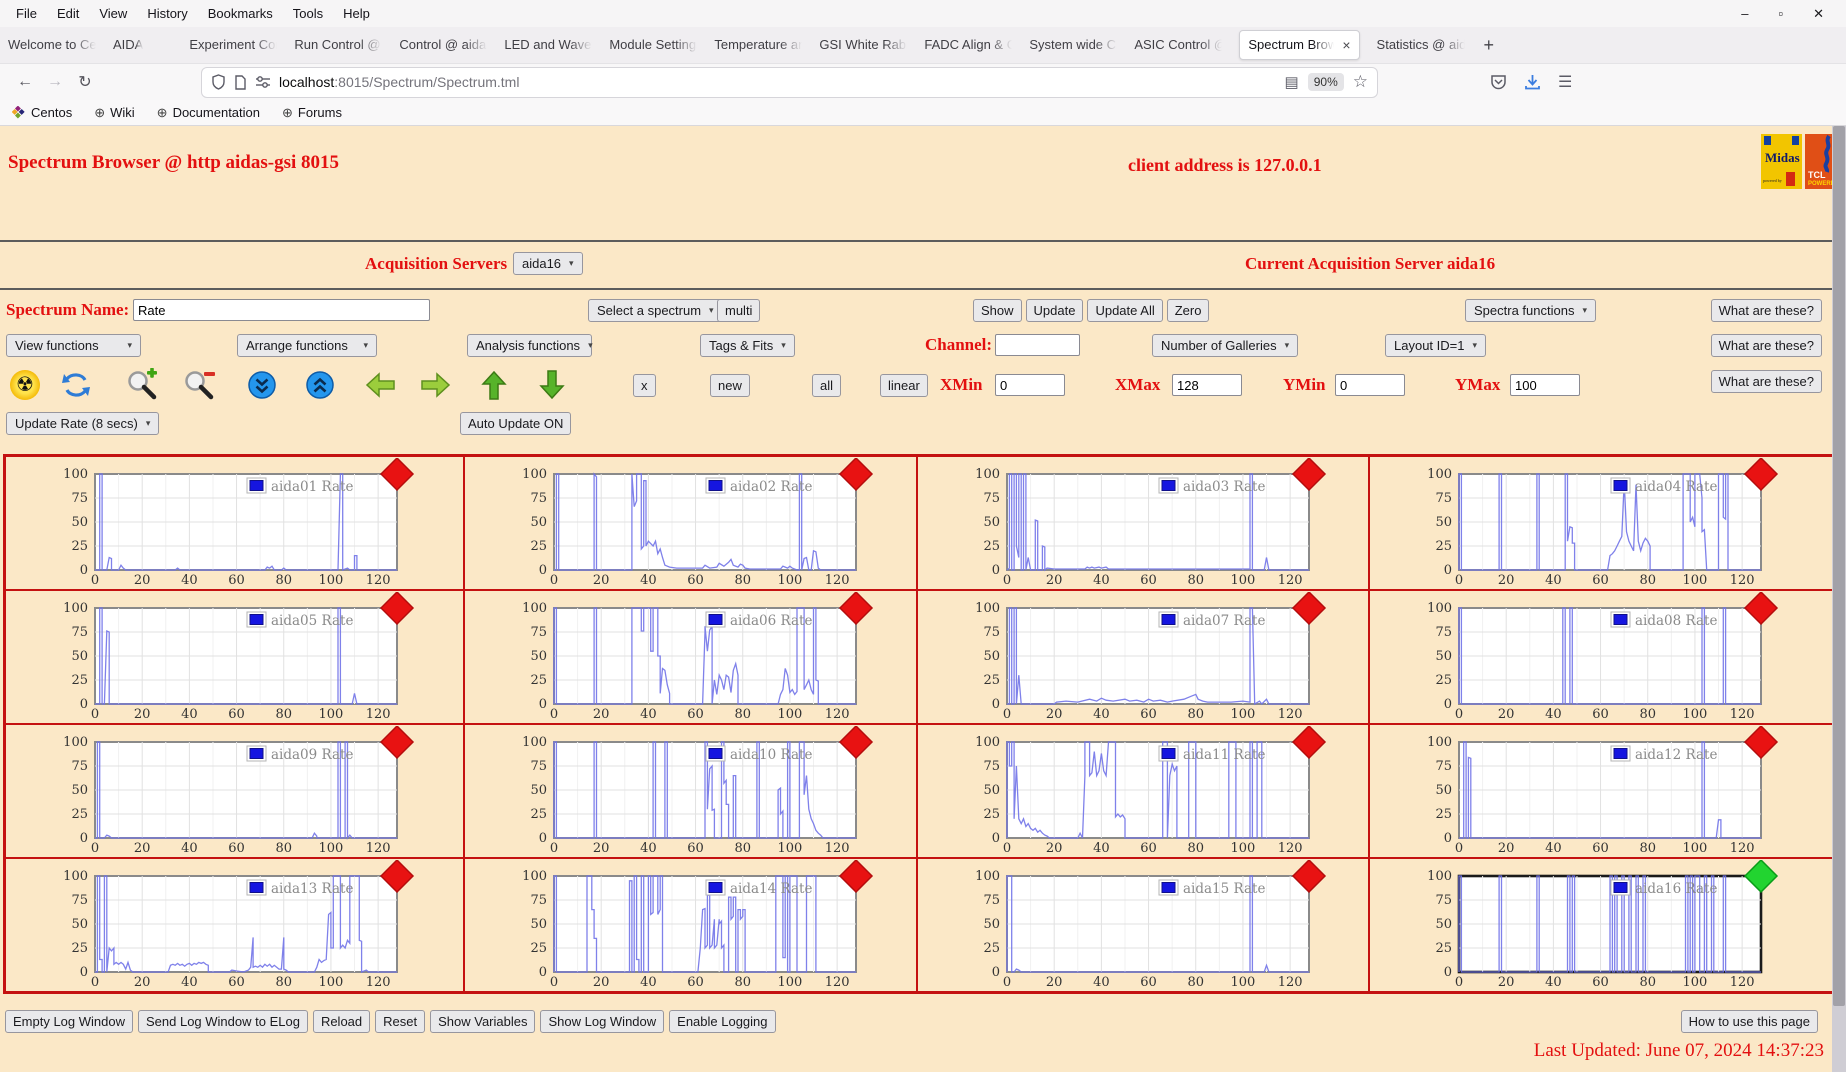 This screenshot has height=1072, width=1846. What do you see at coordinates (1143, 523) in the screenshot?
I see `gallery-cell-aida03: 0 20 40 60 80 100 120 0 25 50 75 100 aida03 Rate` at bounding box center [1143, 523].